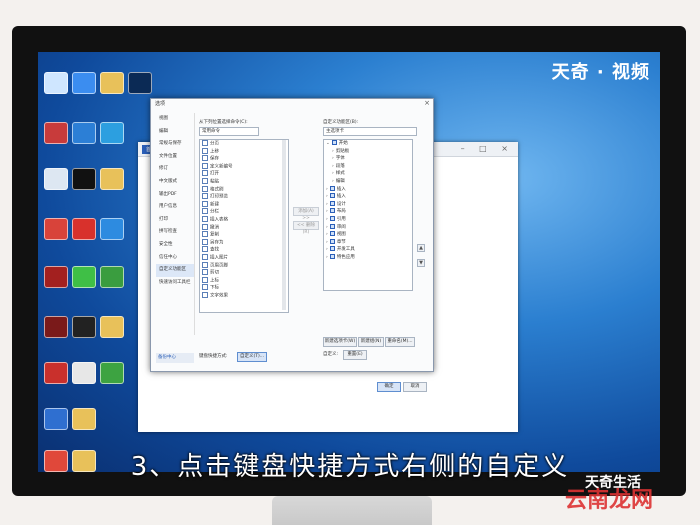  I want to click on list-item: 查找, so click(244, 250).